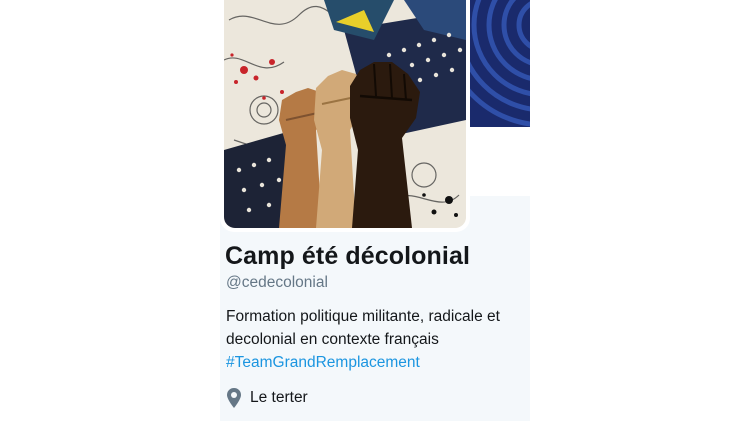 The image size is (750, 421). What do you see at coordinates (279, 397) in the screenshot?
I see `location-text: Le terter` at bounding box center [279, 397].